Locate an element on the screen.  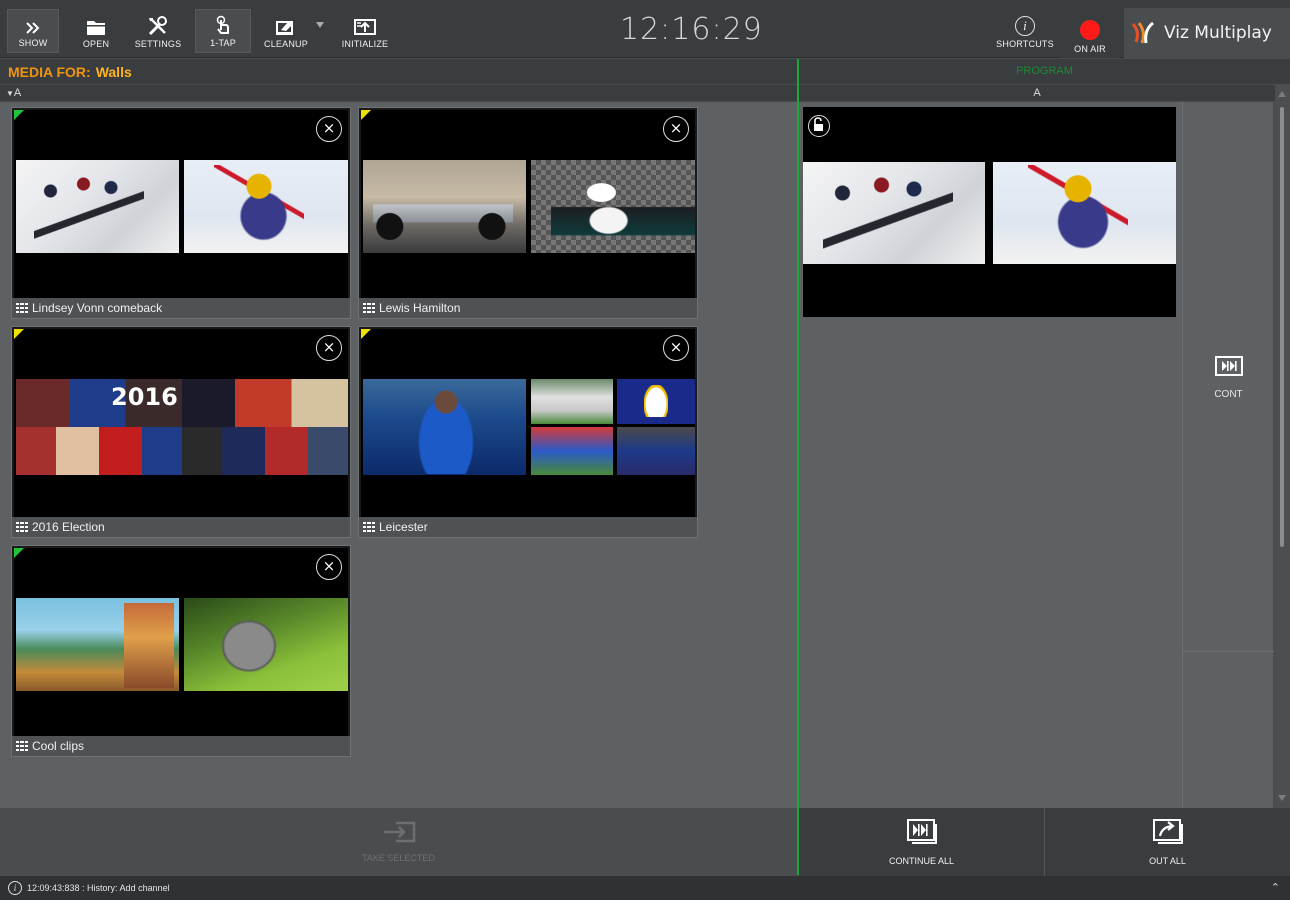
open-button: OPEN is located at coordinates (96, 31).